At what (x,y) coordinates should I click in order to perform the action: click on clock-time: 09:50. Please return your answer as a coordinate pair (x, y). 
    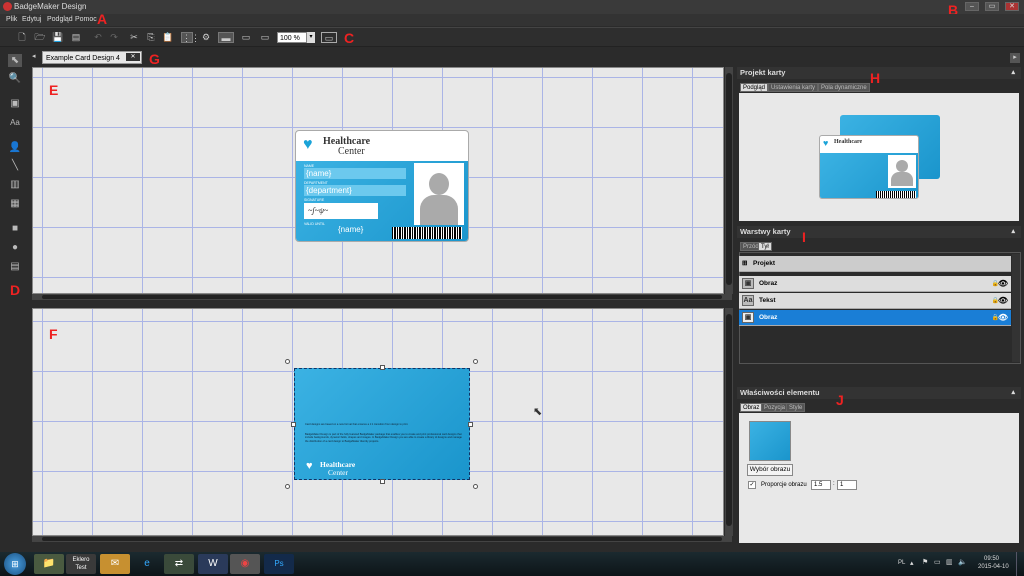
    Looking at the image, I should click on (991, 559).